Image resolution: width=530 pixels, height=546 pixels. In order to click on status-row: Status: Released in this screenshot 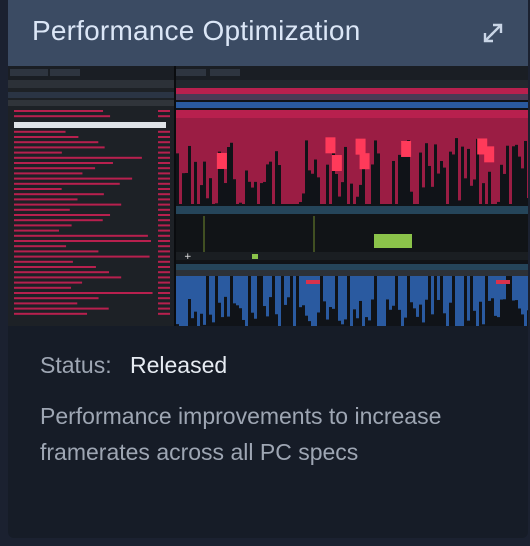, I will do `click(133, 365)`.